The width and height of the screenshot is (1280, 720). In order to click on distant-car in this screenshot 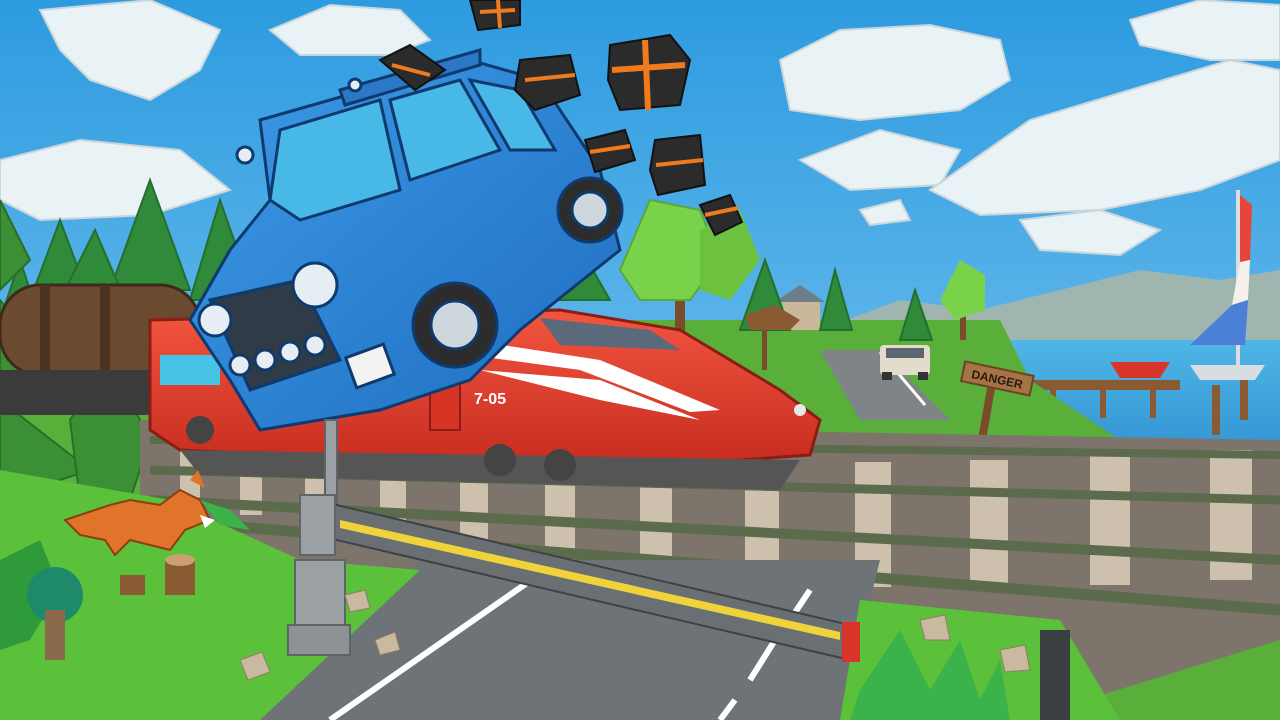, I will do `click(905, 362)`.